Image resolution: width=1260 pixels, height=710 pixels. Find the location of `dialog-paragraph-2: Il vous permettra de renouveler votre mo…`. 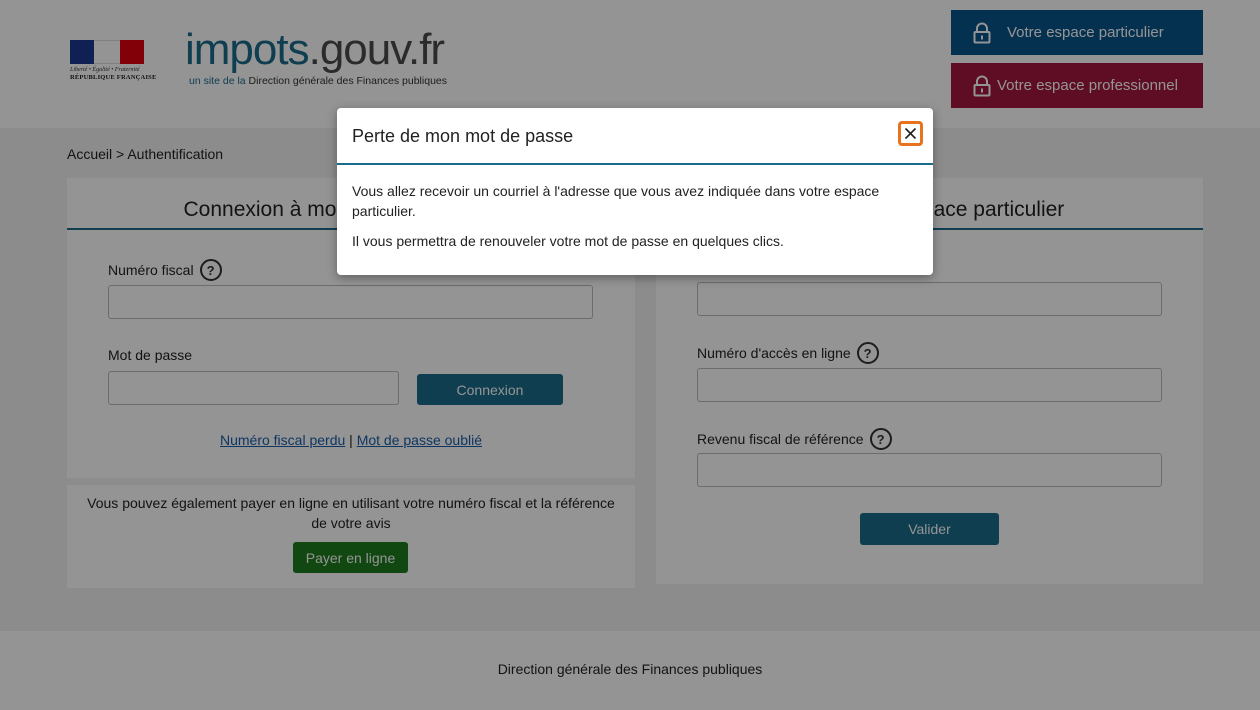

dialog-paragraph-2: Il vous permettra de renouveler votre mo… is located at coordinates (568, 241).